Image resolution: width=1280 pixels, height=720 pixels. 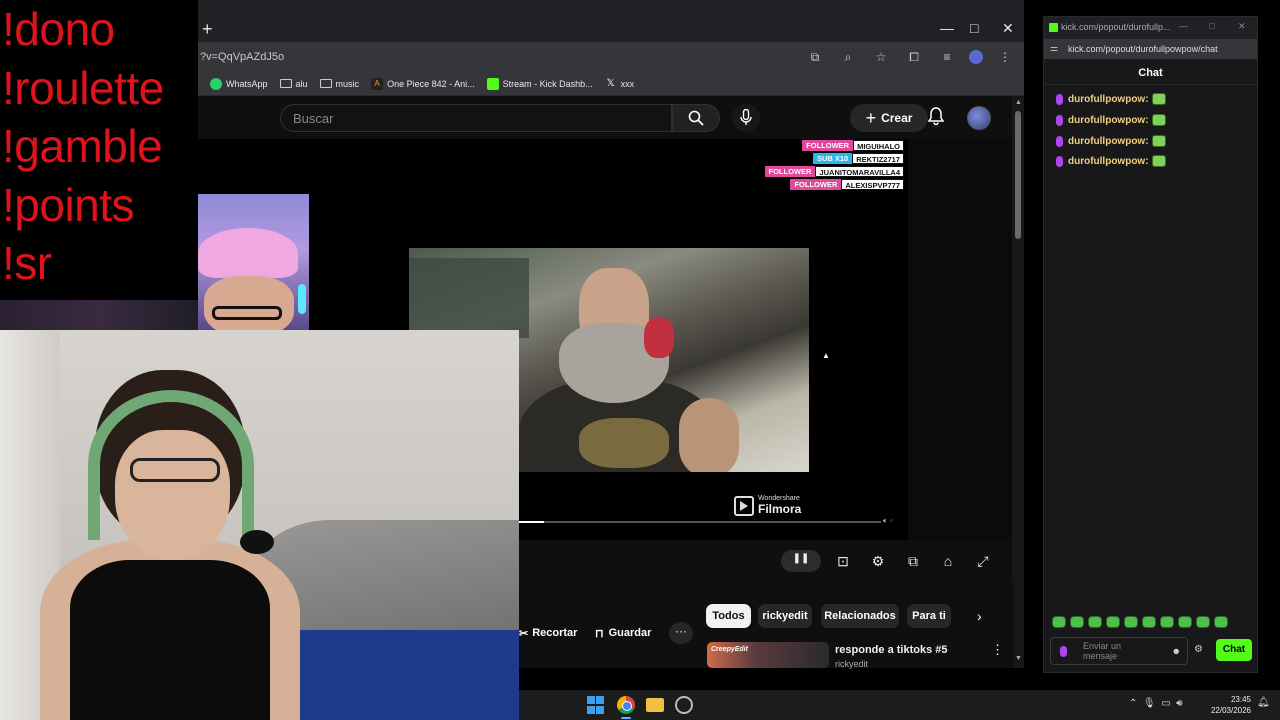 What do you see at coordinates (983, 561) in the screenshot?
I see `fullscreen-icon: ⤢` at bounding box center [983, 561].